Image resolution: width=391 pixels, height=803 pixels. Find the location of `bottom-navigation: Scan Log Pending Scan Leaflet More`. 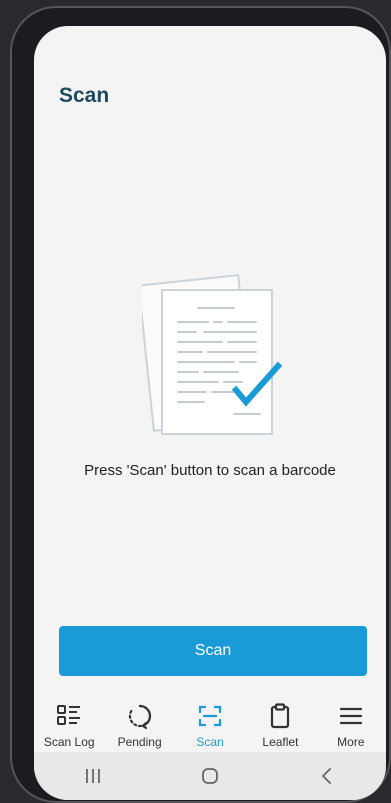

bottom-navigation: Scan Log Pending Scan Leaflet More is located at coordinates (210, 723).